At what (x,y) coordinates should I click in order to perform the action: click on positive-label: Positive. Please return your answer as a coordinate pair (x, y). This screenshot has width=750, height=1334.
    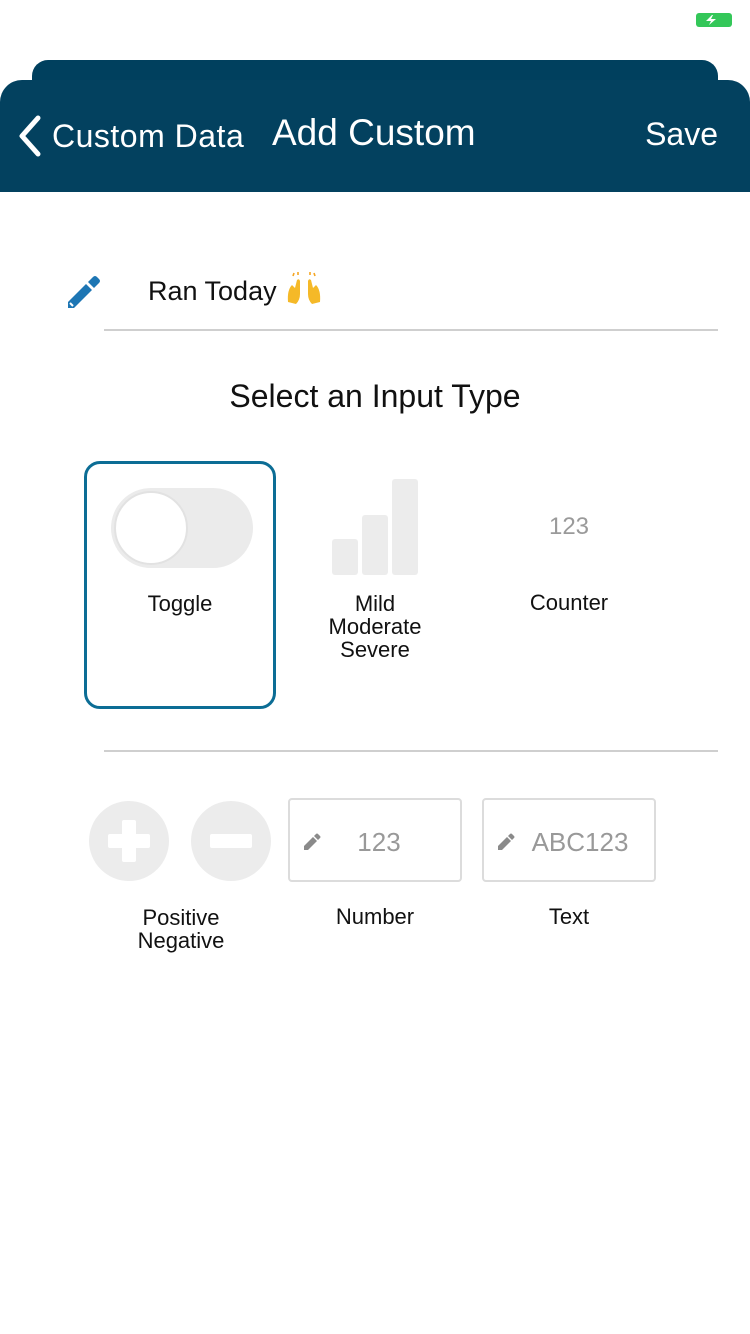
    Looking at the image, I should click on (181, 917).